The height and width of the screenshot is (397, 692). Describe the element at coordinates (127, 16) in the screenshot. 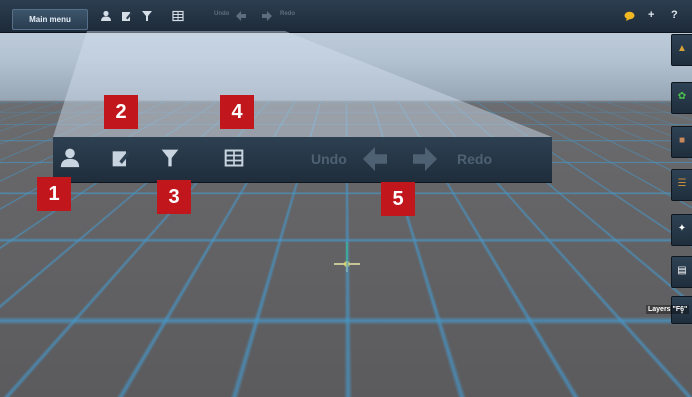

I see `edit-icon` at that location.